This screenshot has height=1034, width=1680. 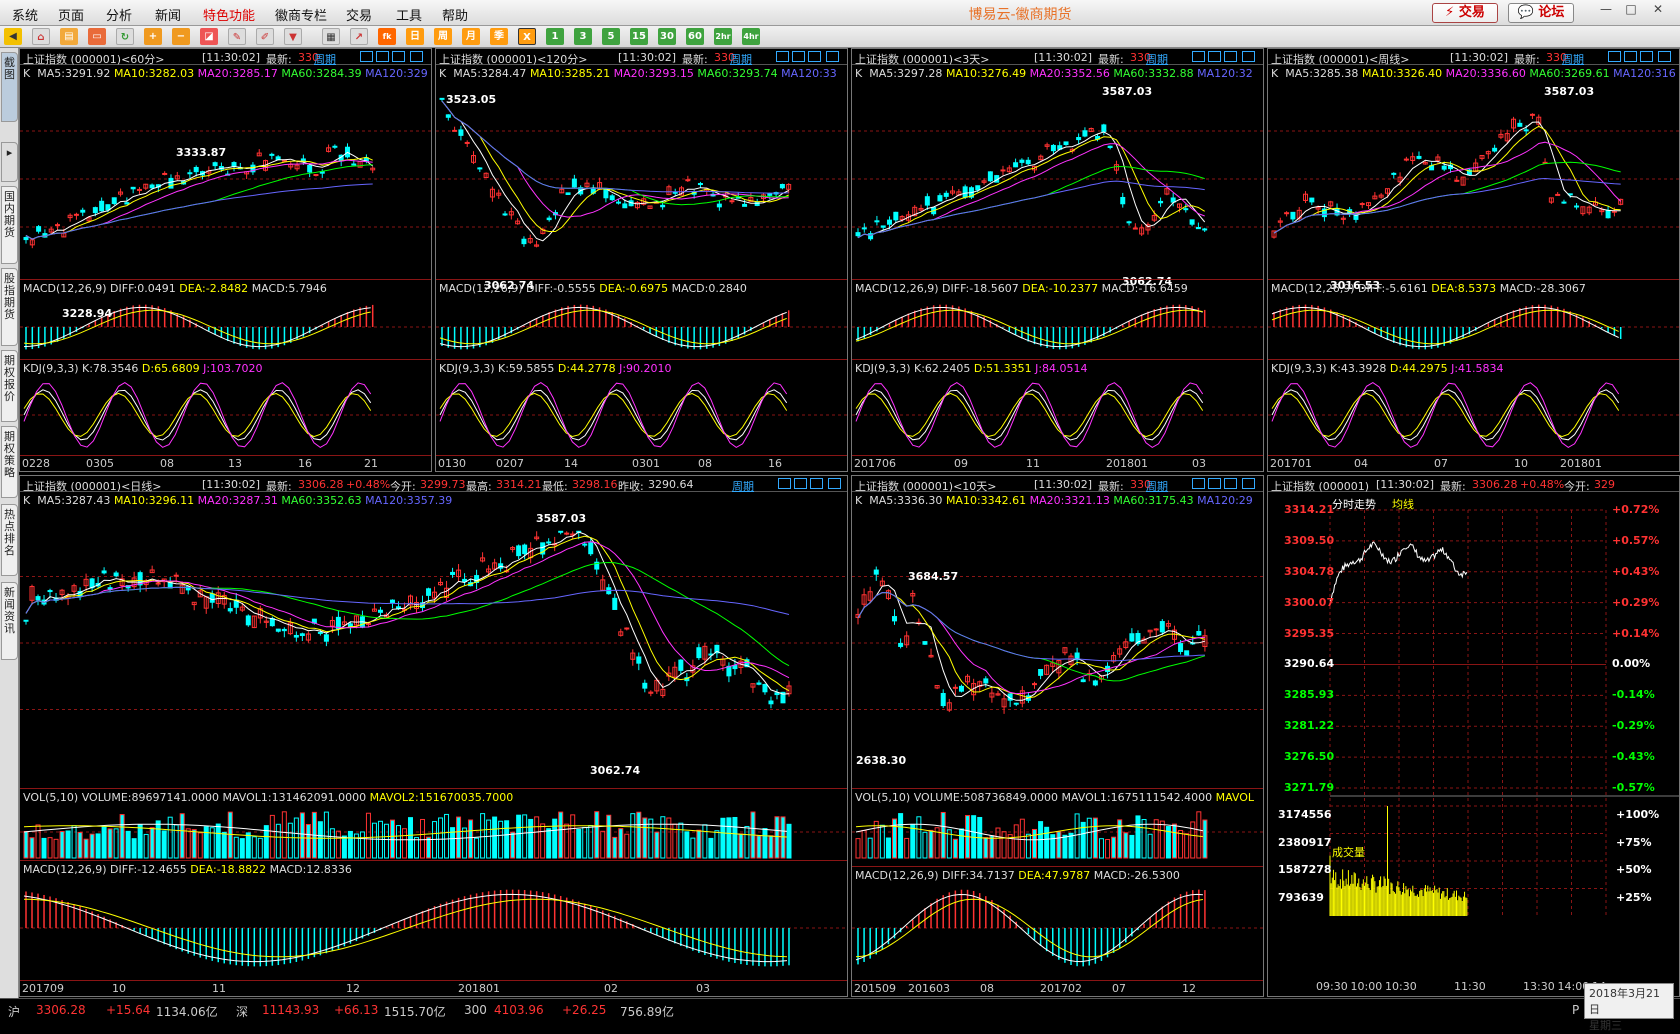 What do you see at coordinates (119, 14) in the screenshot?
I see `menu-analysis: 分析` at bounding box center [119, 14].